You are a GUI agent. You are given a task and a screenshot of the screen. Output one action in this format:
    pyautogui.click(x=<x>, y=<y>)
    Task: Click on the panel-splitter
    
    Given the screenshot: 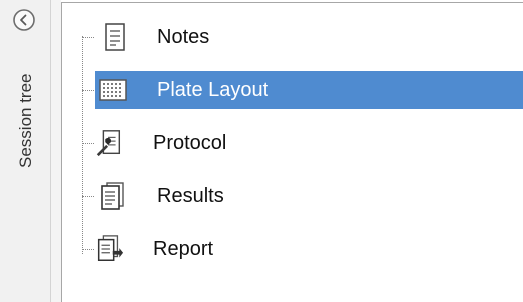 What is the action you would take?
    pyautogui.click(x=56, y=151)
    